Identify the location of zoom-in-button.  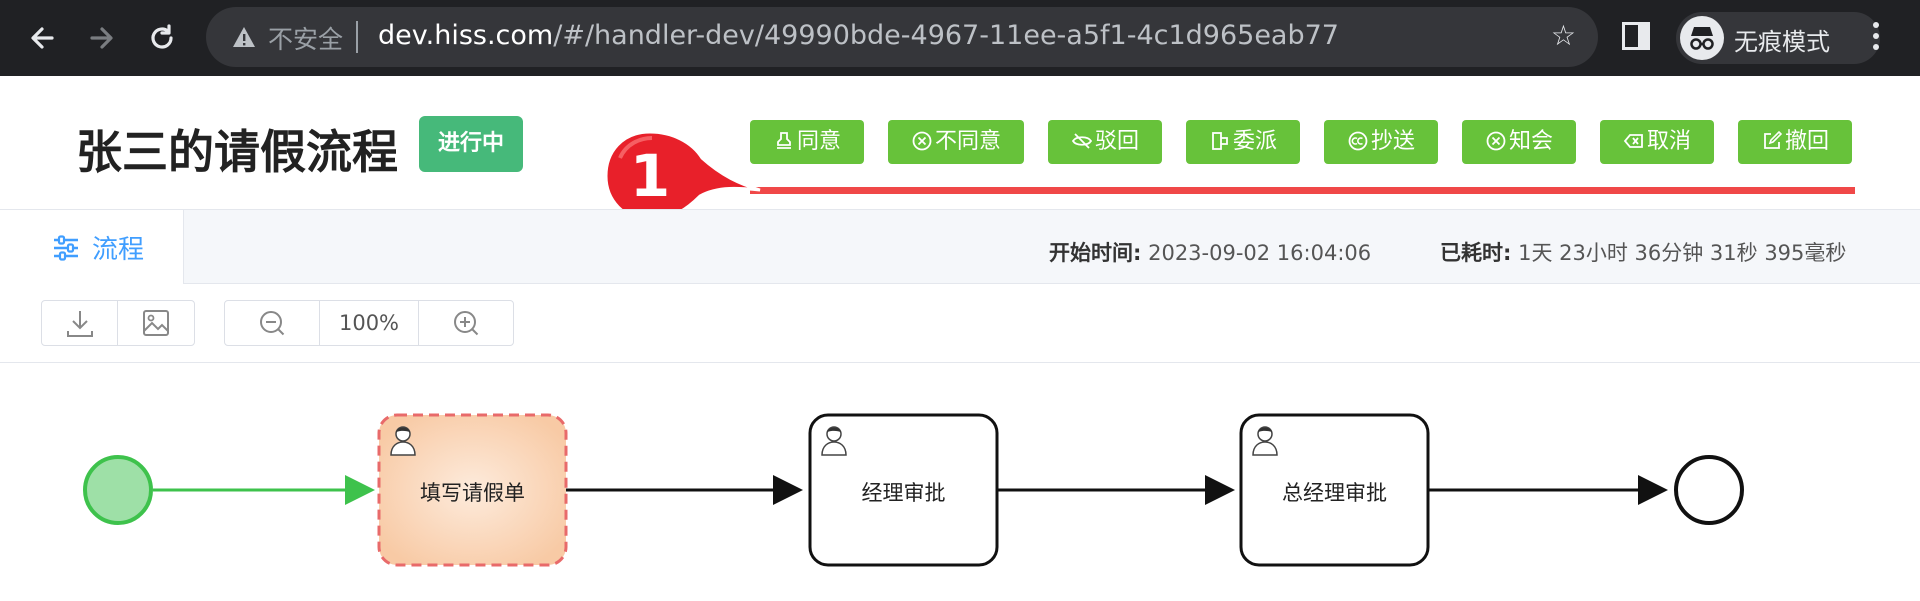
(466, 323).